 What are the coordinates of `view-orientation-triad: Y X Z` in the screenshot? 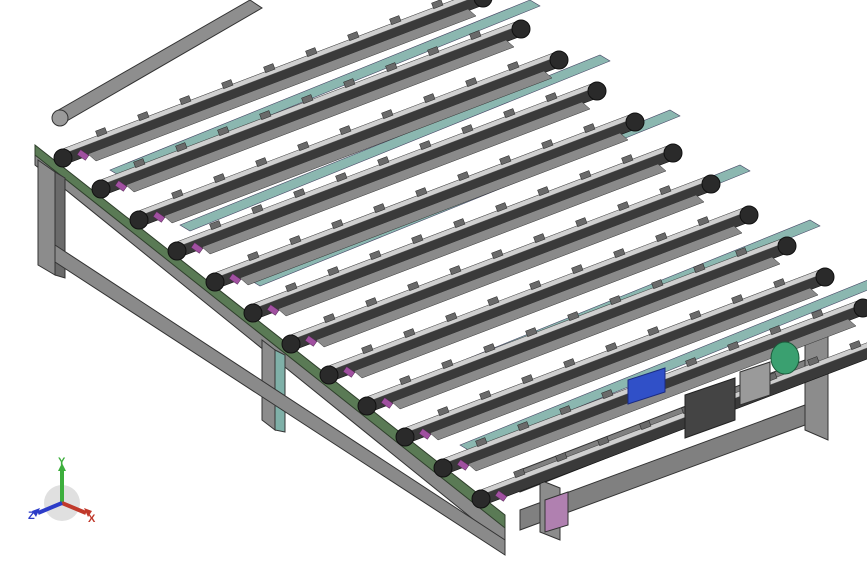 It's located at (62, 492).